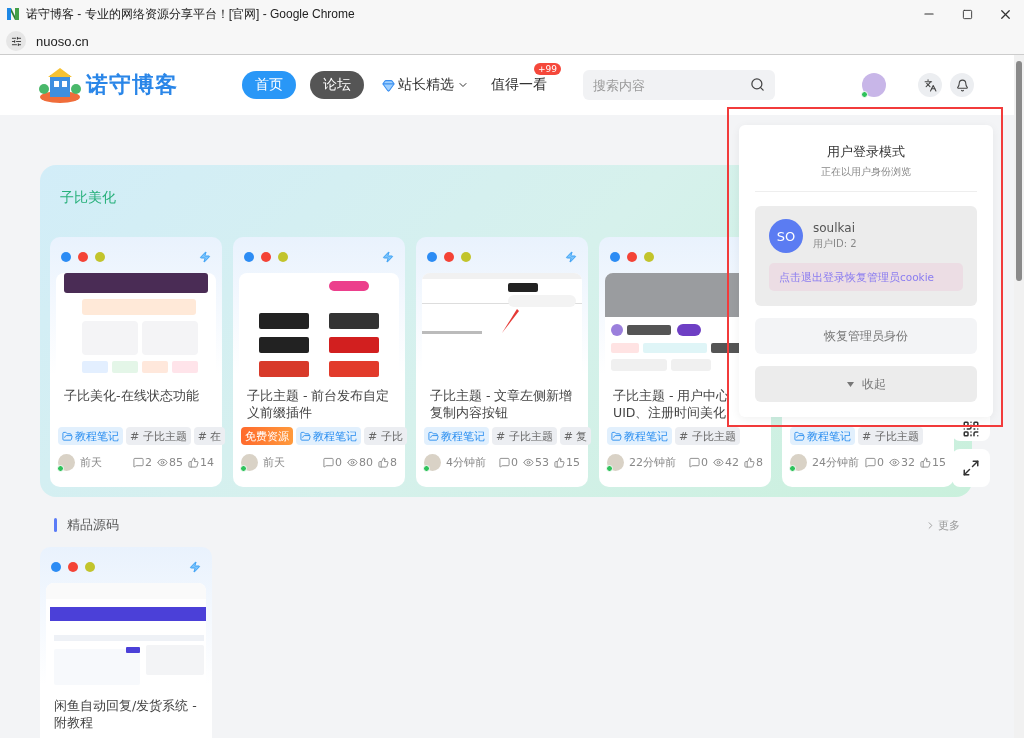 The width and height of the screenshot is (1024, 738). Describe the element at coordinates (850, 384) in the screenshot. I see `caret-icon` at that location.